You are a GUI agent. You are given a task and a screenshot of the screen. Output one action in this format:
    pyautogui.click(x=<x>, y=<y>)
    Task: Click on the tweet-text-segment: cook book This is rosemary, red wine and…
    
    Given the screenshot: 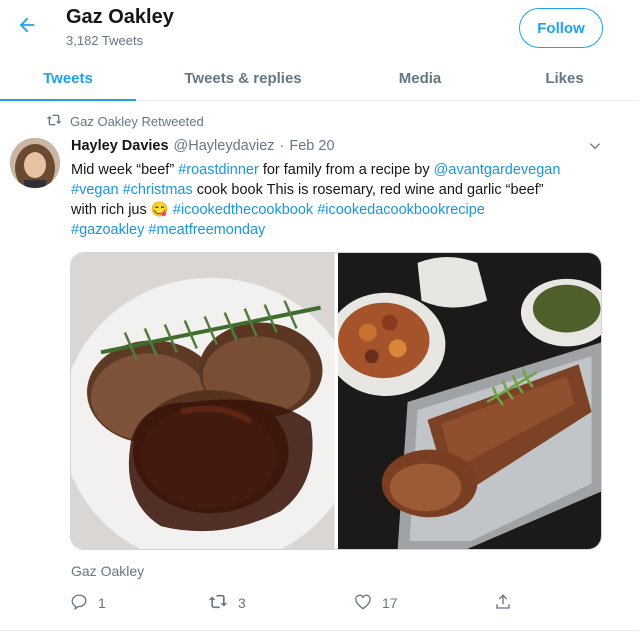 What is the action you would take?
    pyautogui.click(x=368, y=190)
    